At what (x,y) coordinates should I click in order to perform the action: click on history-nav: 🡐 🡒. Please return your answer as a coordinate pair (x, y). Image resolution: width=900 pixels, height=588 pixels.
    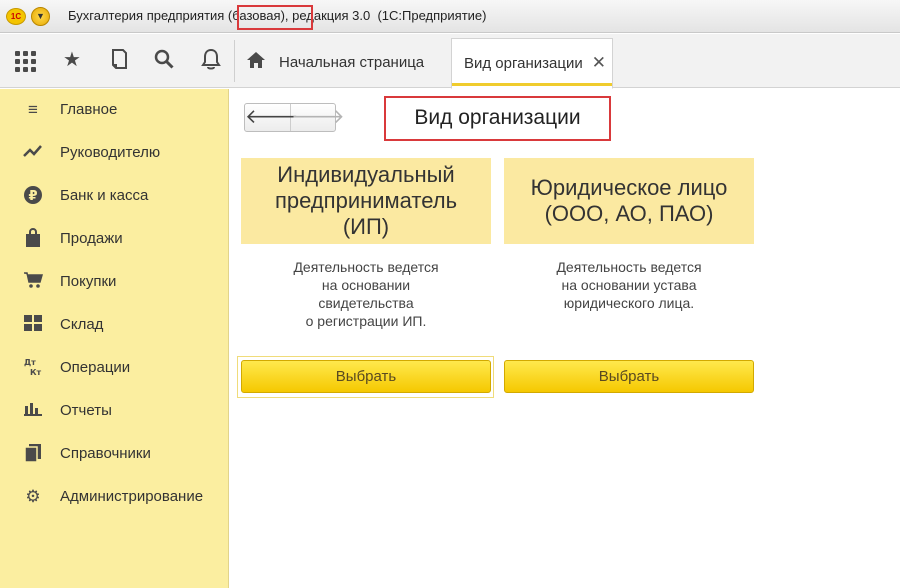
    Looking at the image, I should click on (294, 117).